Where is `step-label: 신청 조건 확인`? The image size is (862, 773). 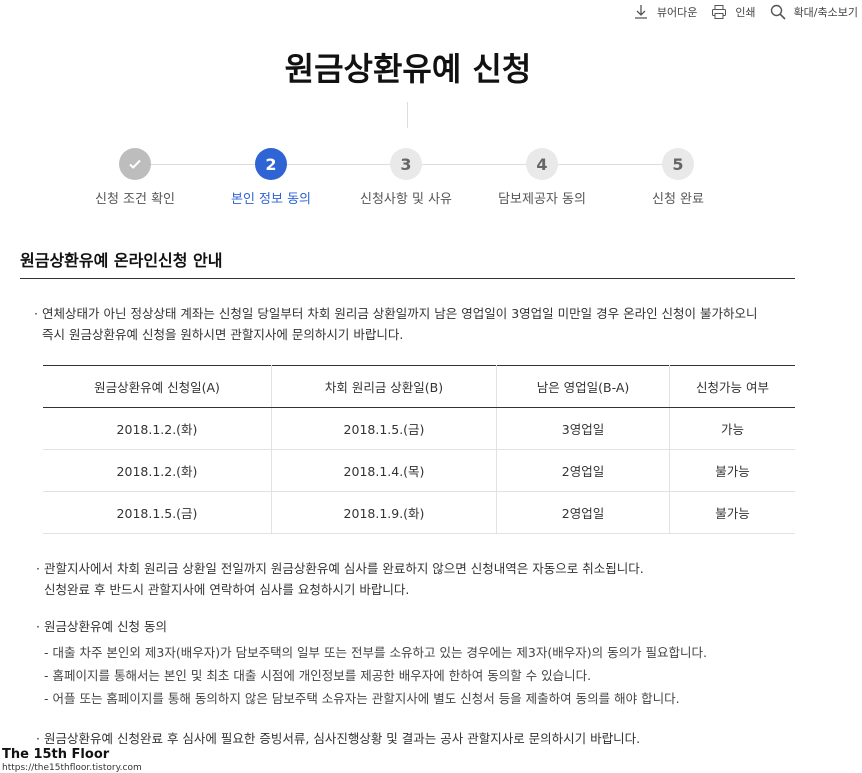
step-label: 신청 조건 확인 is located at coordinates (135, 199).